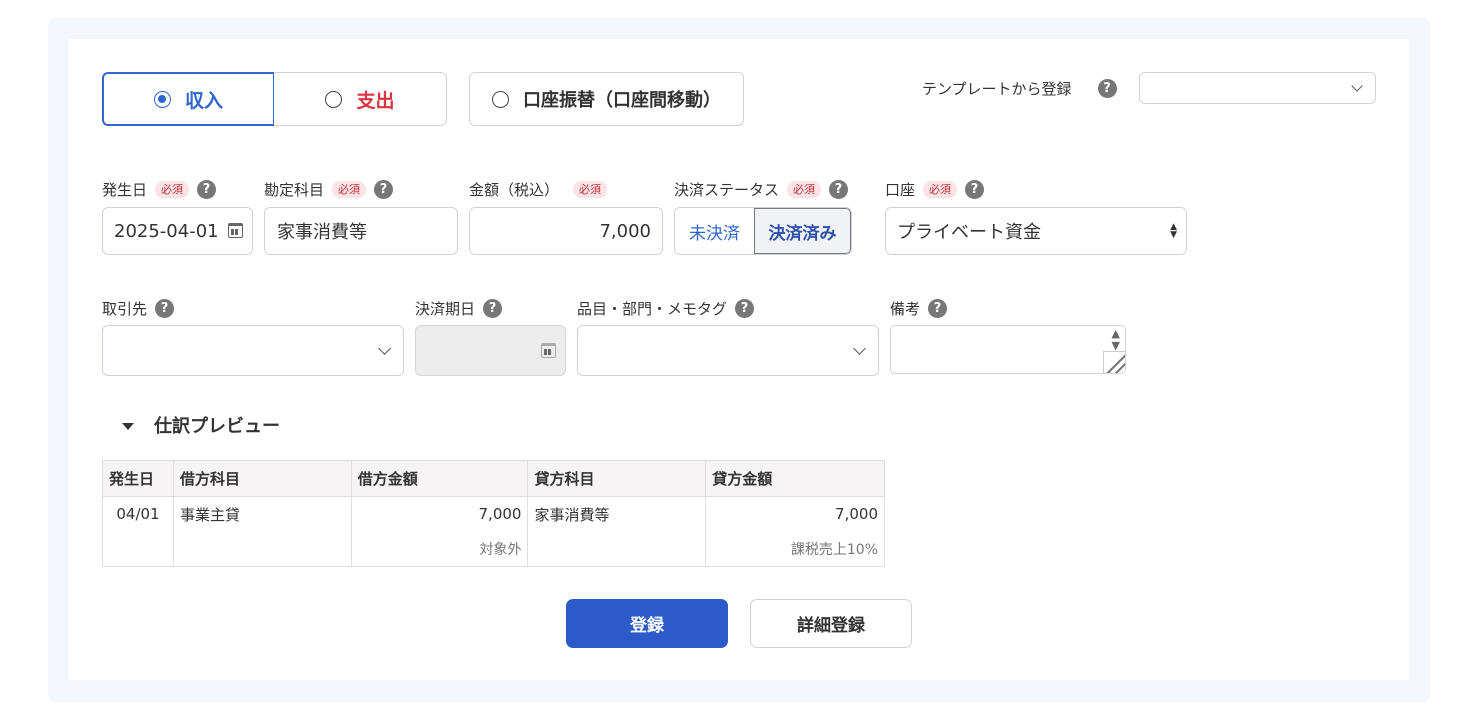 This screenshot has width=1480, height=726. I want to click on transfer-label: 口座振替（口座間移動）, so click(622, 100).